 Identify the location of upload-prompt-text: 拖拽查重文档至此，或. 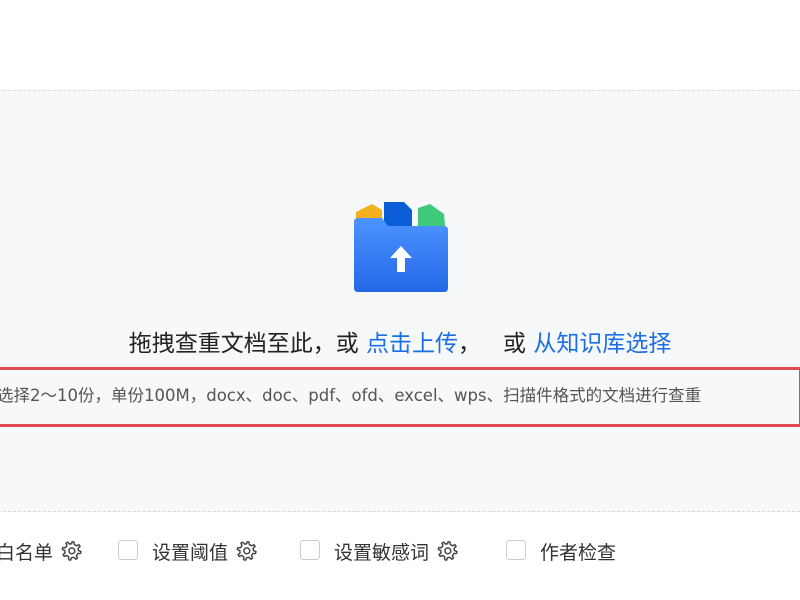
(243, 344).